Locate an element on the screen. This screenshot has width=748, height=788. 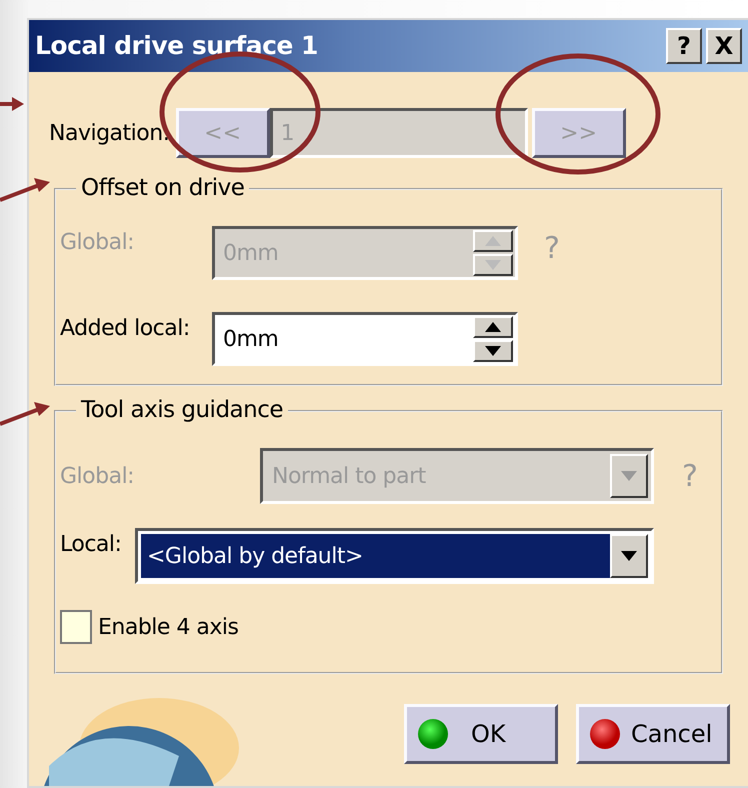
help-button: ? is located at coordinates (684, 46).